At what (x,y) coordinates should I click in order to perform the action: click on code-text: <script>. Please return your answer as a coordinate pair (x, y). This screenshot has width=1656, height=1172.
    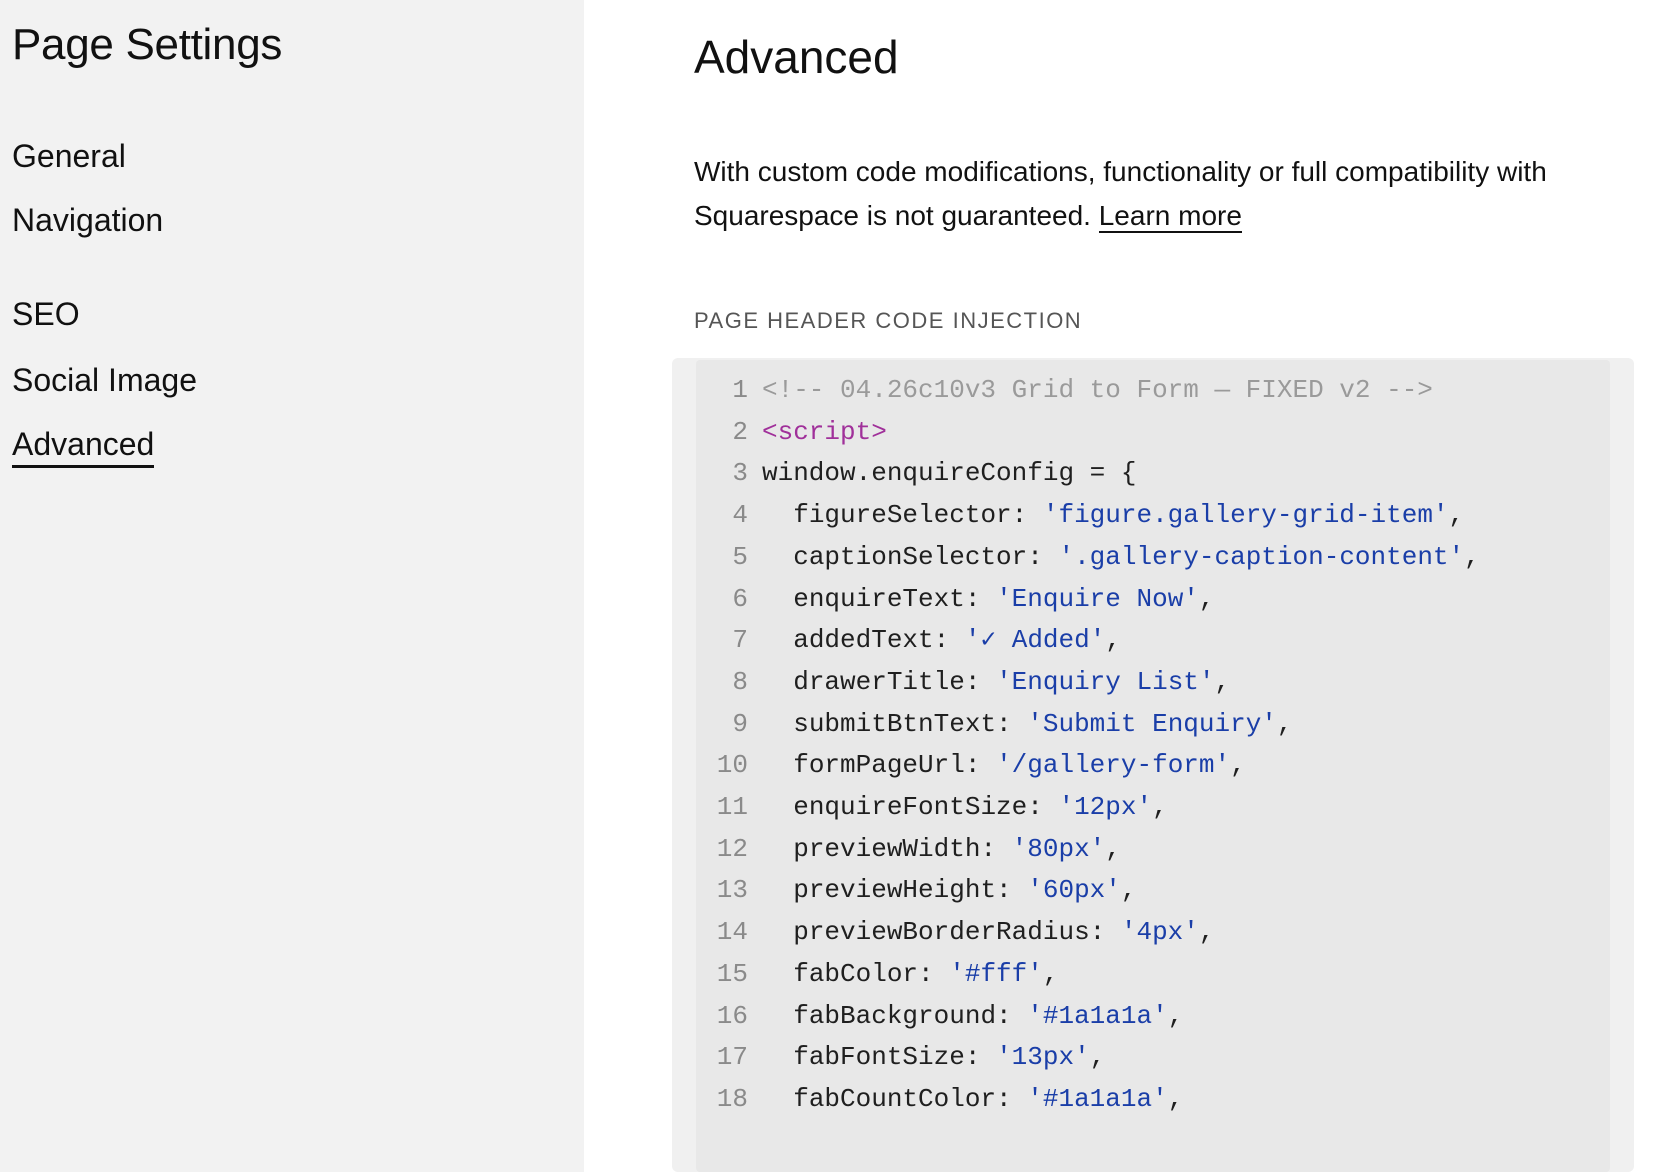
    Looking at the image, I should click on (824, 432).